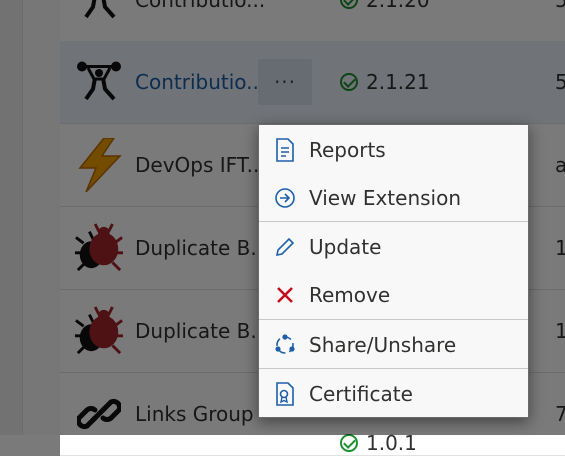 The image size is (565, 456). I want to click on certificate-icon, so click(285, 394).